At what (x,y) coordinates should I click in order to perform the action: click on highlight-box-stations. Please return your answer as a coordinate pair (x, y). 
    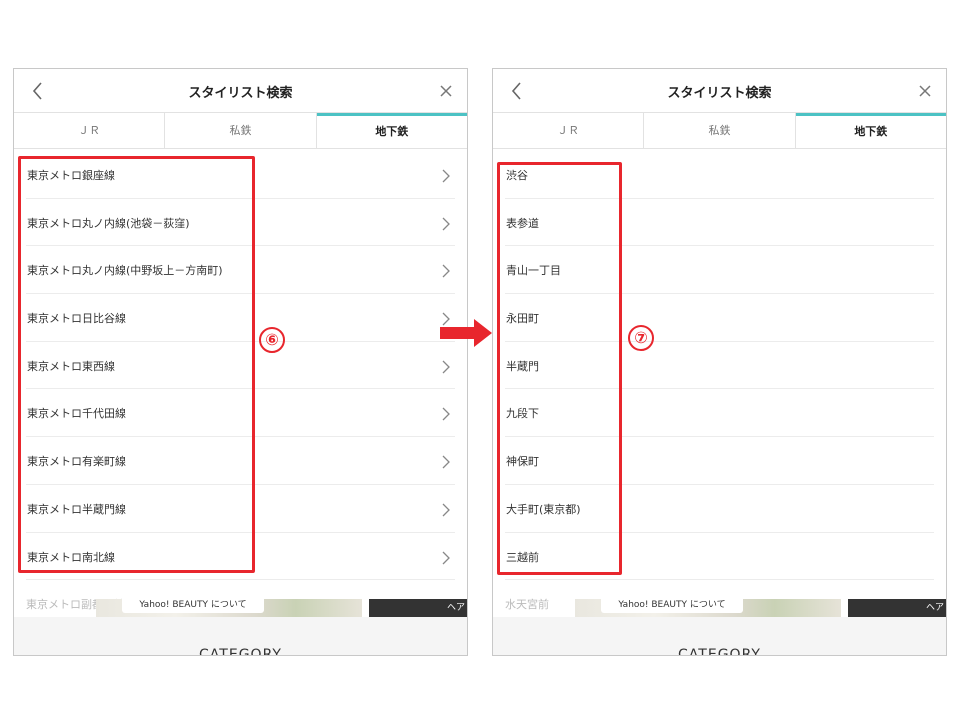
    Looking at the image, I should click on (559, 368).